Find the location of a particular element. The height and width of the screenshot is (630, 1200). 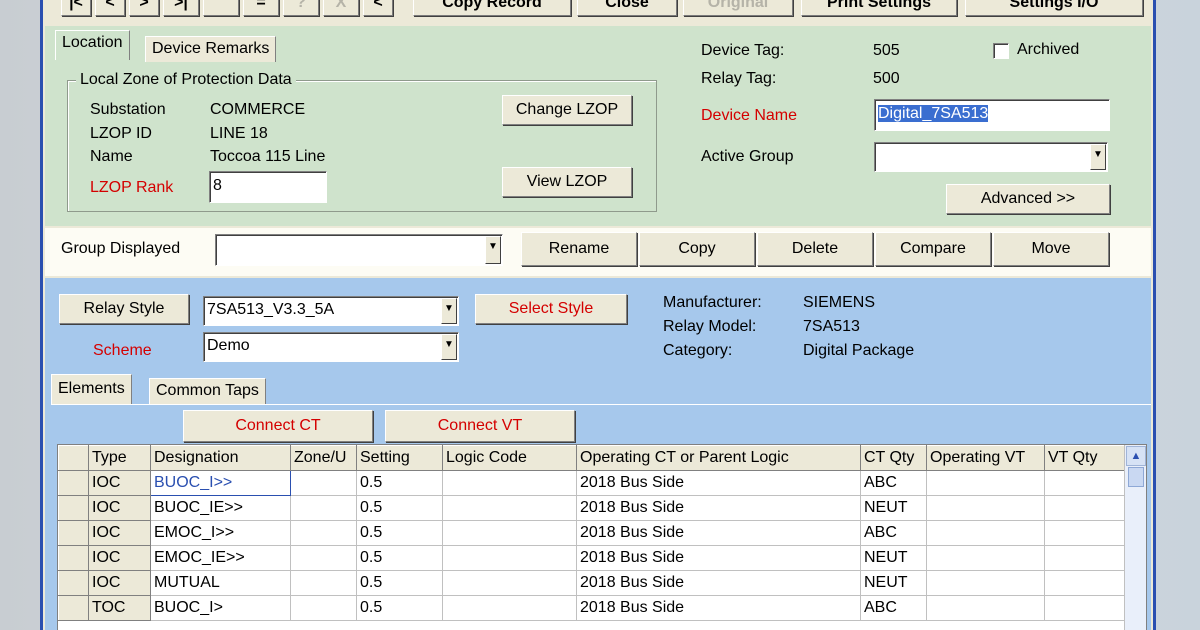

designation-cell: BUOC_I>> is located at coordinates (220, 483).